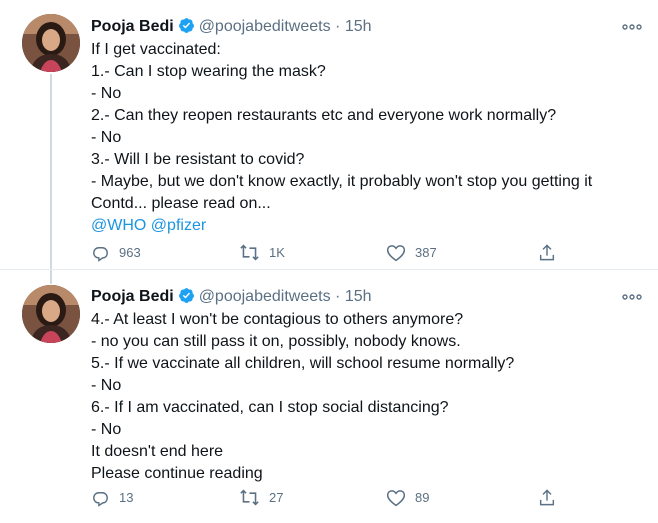 The height and width of the screenshot is (523, 658). Describe the element at coordinates (331, 252) in the screenshot. I see `tweet-actions: 963 1K 387` at that location.